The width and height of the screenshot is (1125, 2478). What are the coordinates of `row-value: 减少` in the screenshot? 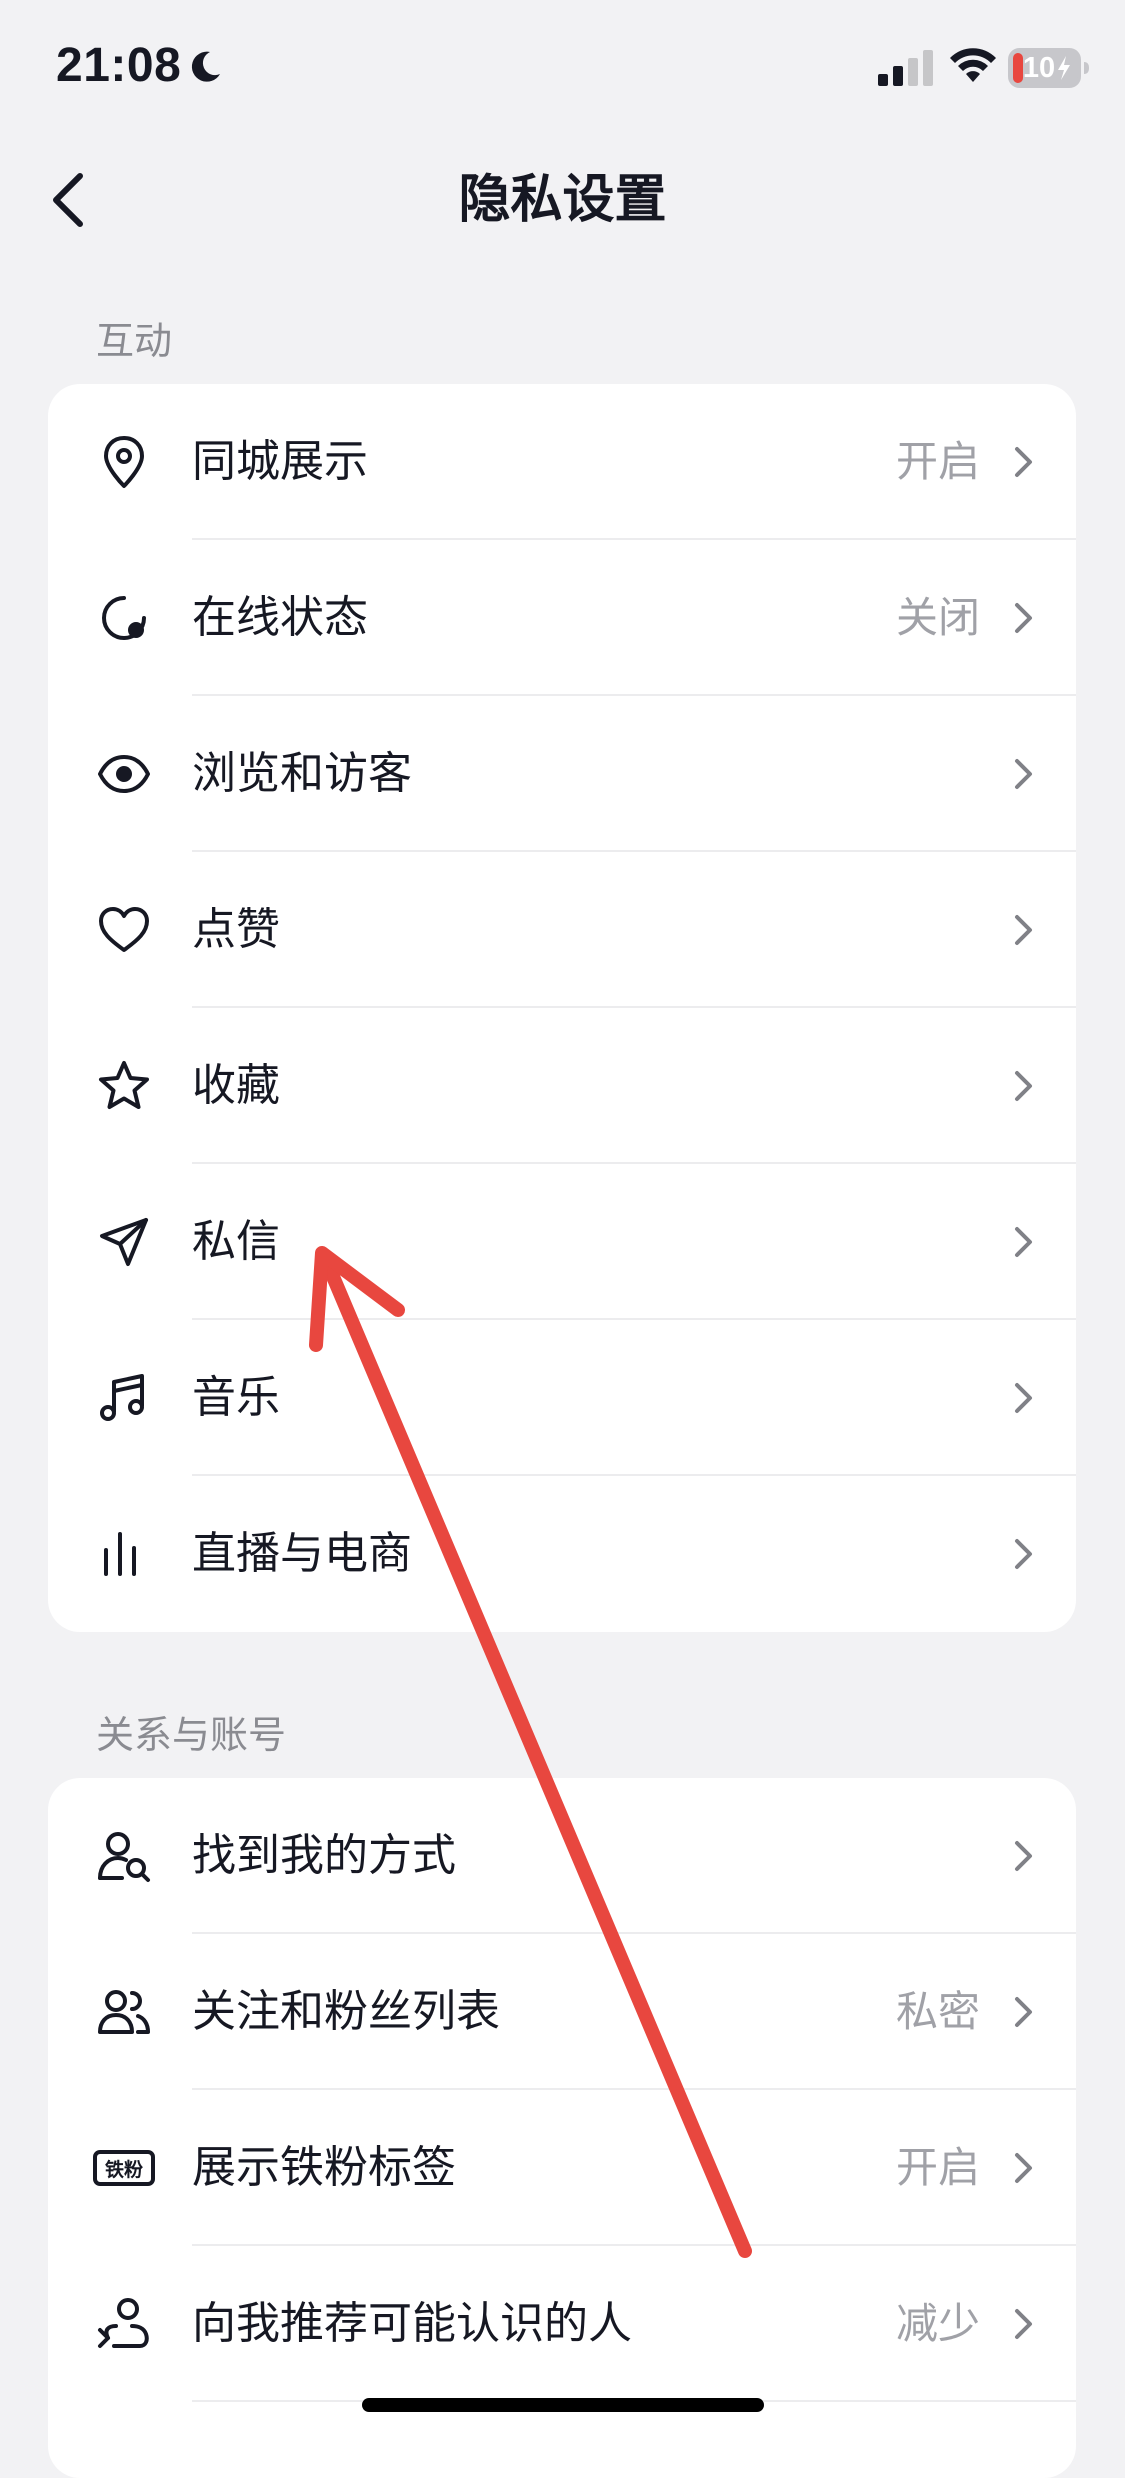 It's located at (937, 2323).